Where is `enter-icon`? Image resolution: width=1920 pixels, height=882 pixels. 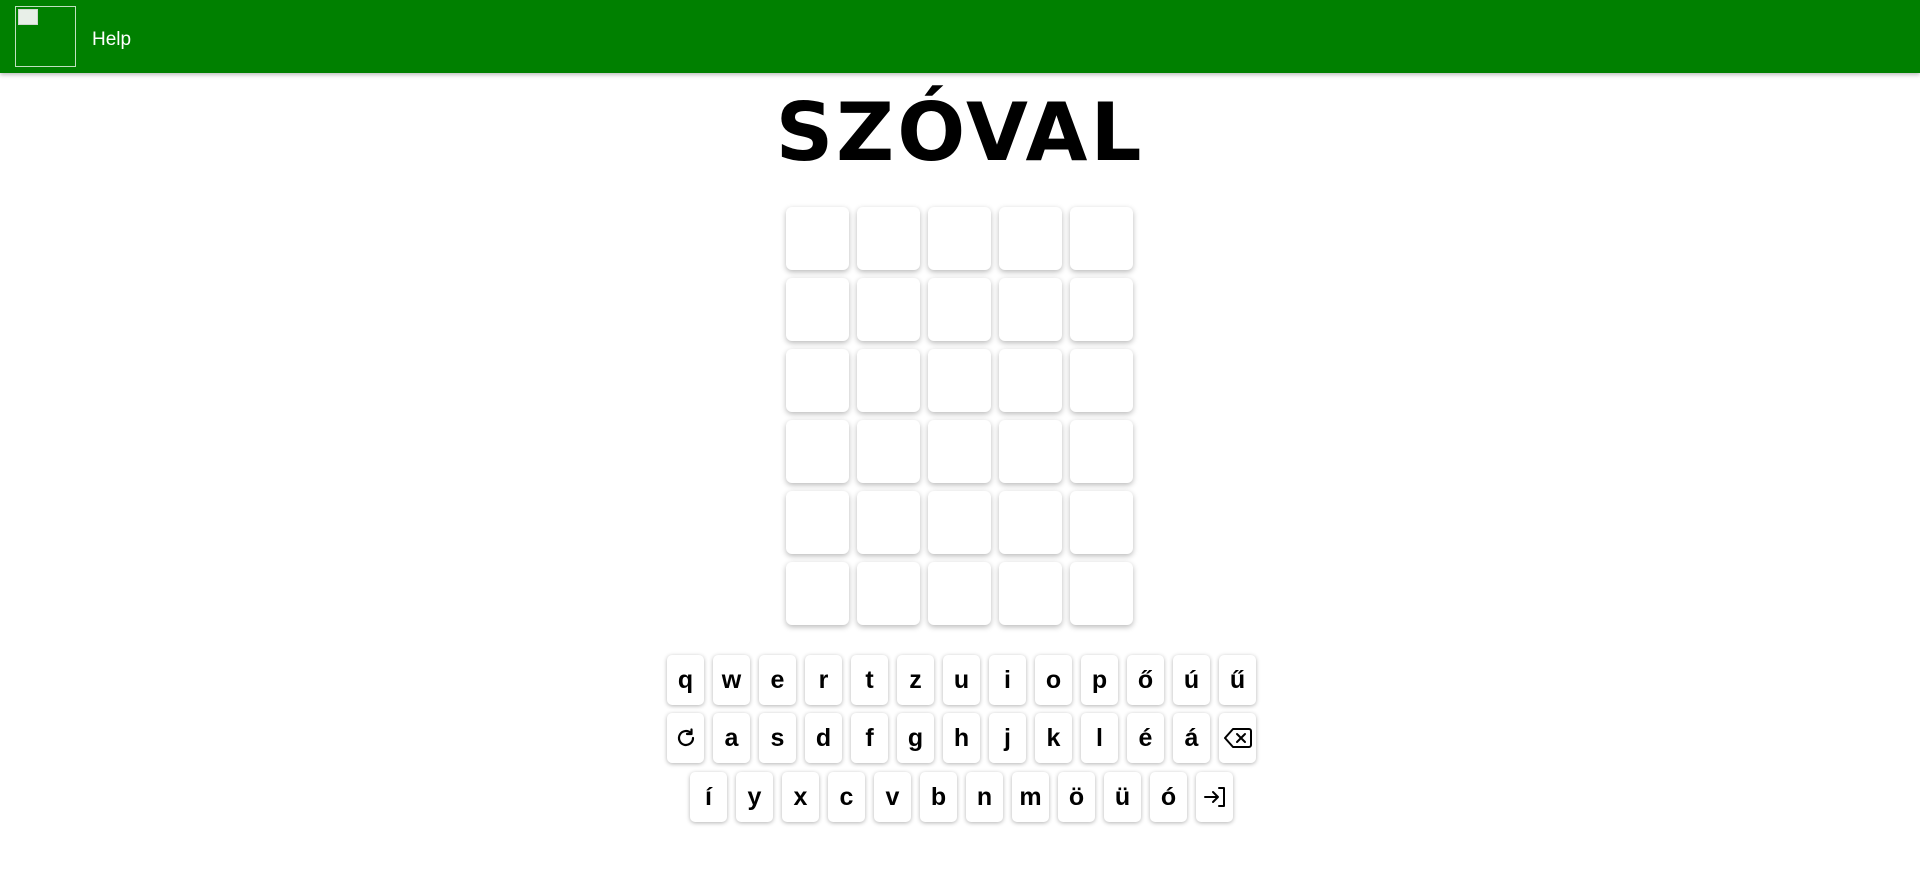
enter-icon is located at coordinates (1215, 797).